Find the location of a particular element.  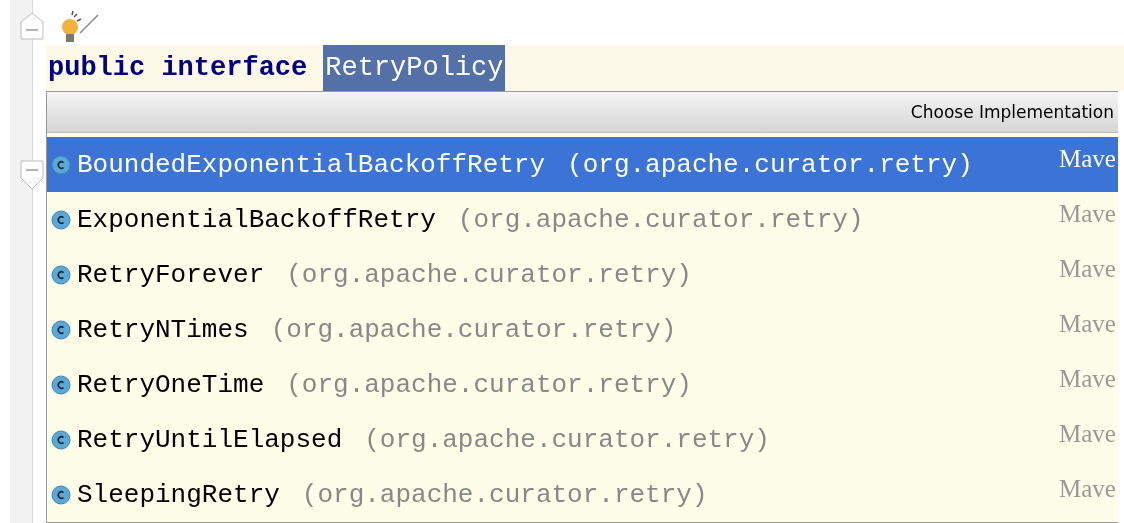

popup-title: Choose Implementation is located at coordinates (1012, 112).